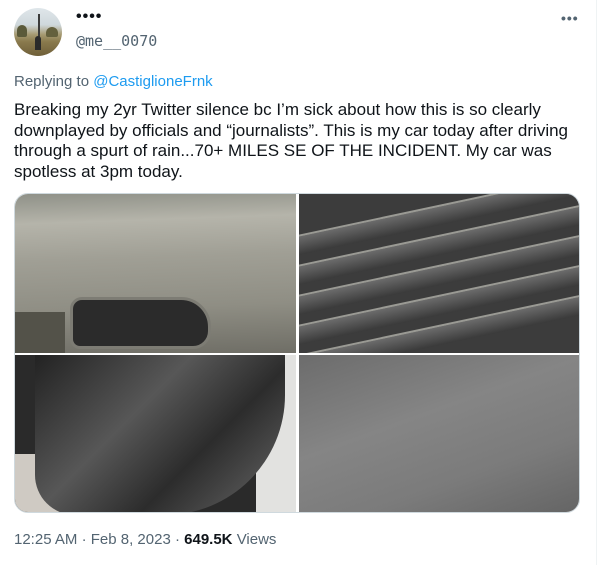 Image resolution: width=613 pixels, height=565 pixels. I want to click on replying-to-link: @CastiglioneFrnk, so click(152, 81).